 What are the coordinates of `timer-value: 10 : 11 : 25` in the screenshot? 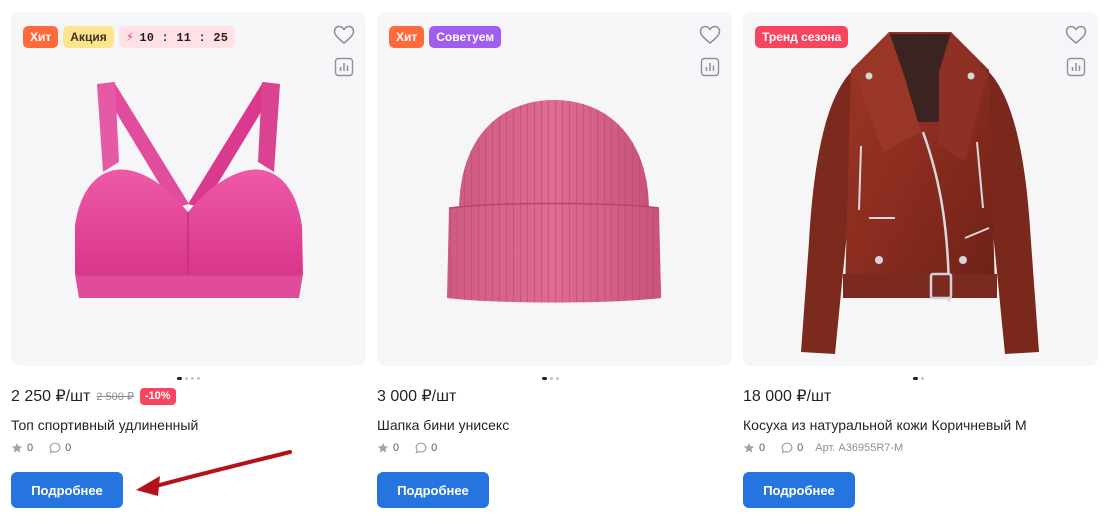 It's located at (184, 38).